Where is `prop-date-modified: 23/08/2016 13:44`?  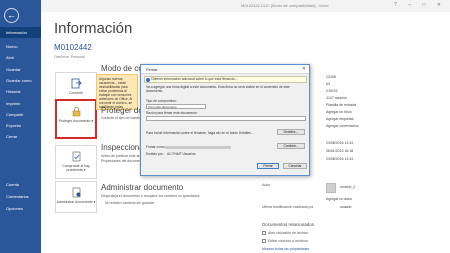 prop-date-modified: 23/08/2016 13:44 is located at coordinates (340, 143).